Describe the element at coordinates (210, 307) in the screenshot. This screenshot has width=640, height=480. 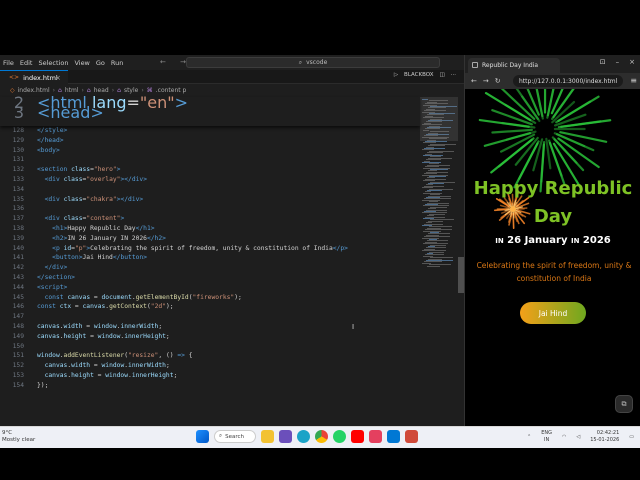
I see `code-line: 146 const ctx = canvas.getContext("2d");` at that location.